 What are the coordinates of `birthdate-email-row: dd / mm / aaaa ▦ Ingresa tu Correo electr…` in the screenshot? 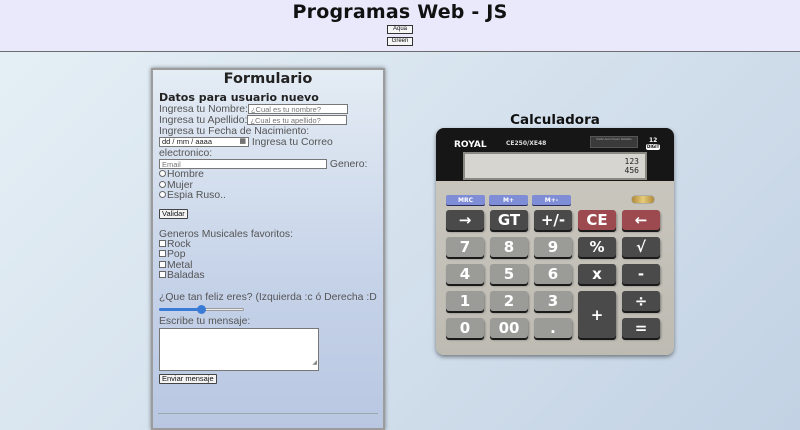 It's located at (268, 148).